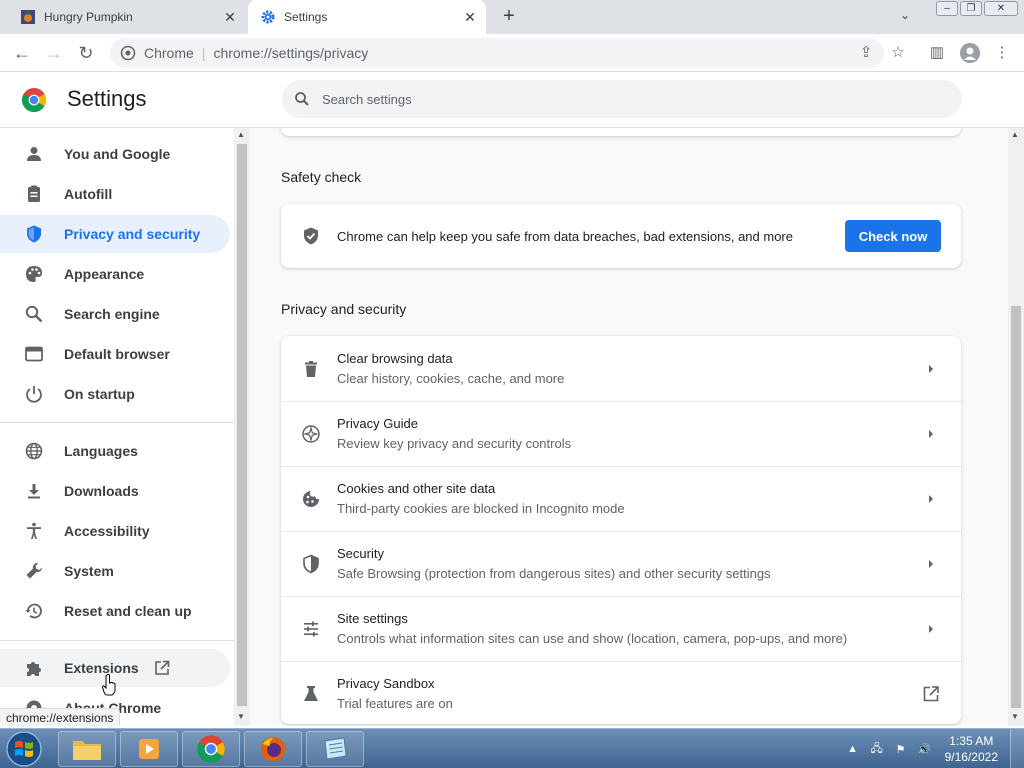  What do you see at coordinates (34, 274) in the screenshot?
I see `palette-icon` at bounding box center [34, 274].